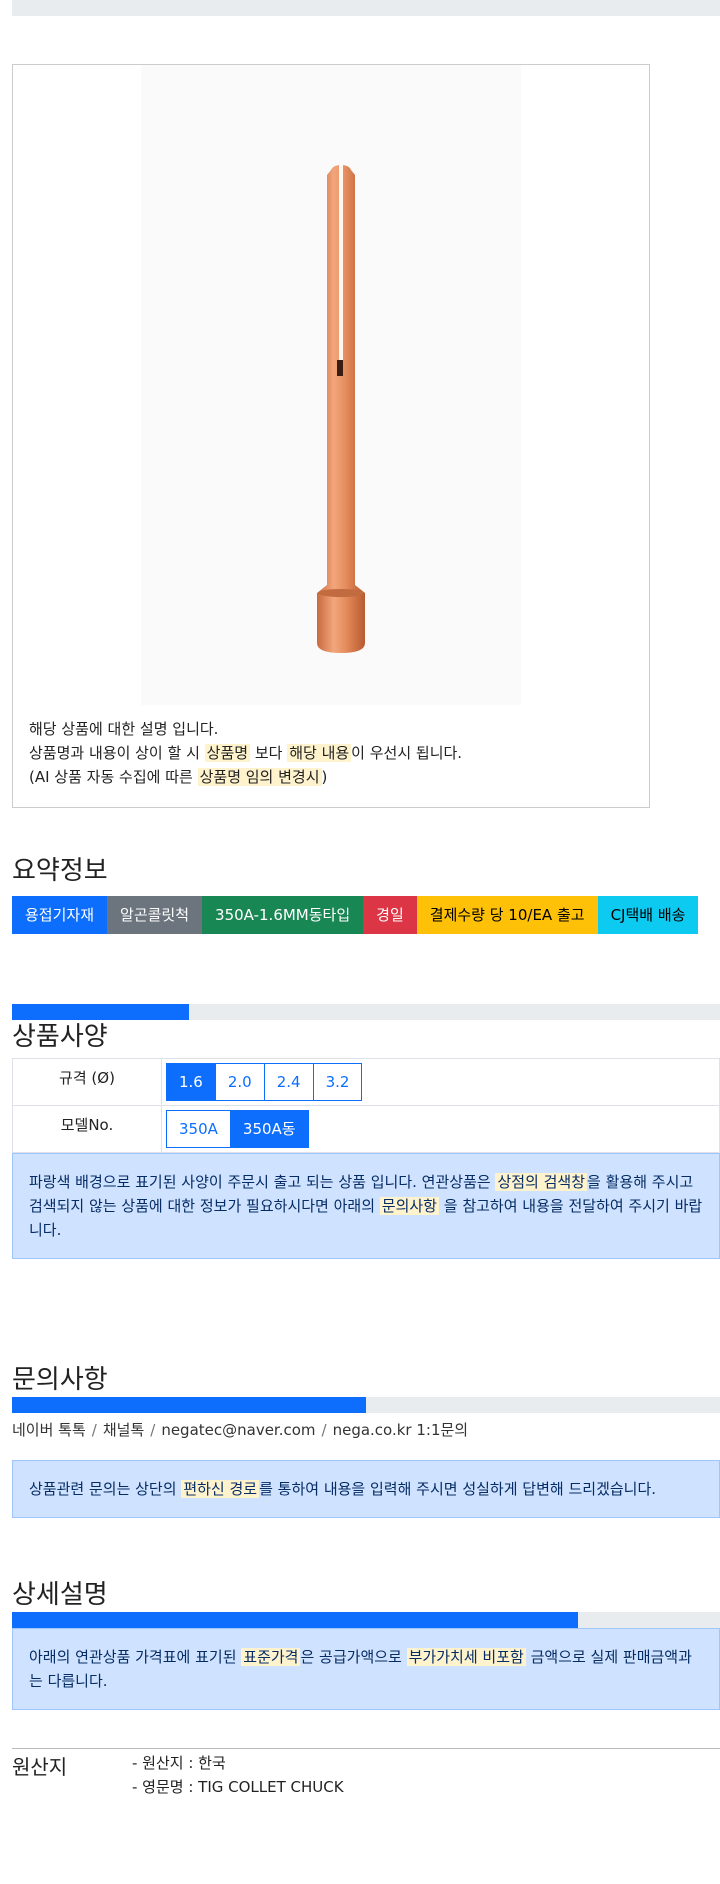  What do you see at coordinates (458, 1489) in the screenshot?
I see `notice-text: 를 통하여 내용을 입력해 주시면 성실하게 답변해 드리겠습니다.` at bounding box center [458, 1489].